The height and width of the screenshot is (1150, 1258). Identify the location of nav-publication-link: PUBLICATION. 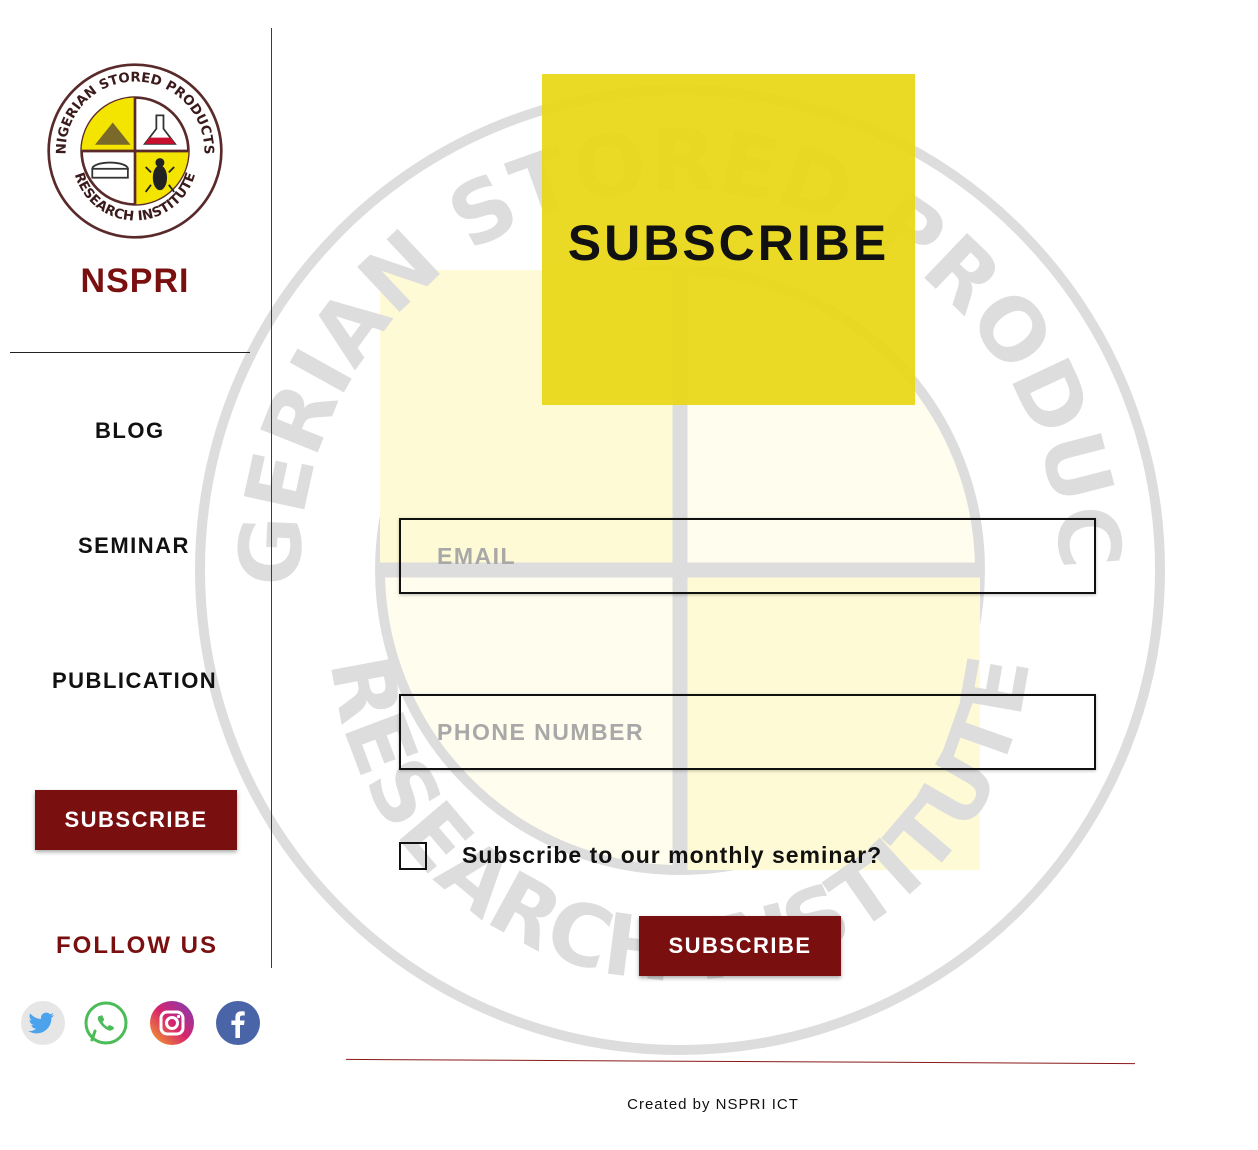
(134, 681).